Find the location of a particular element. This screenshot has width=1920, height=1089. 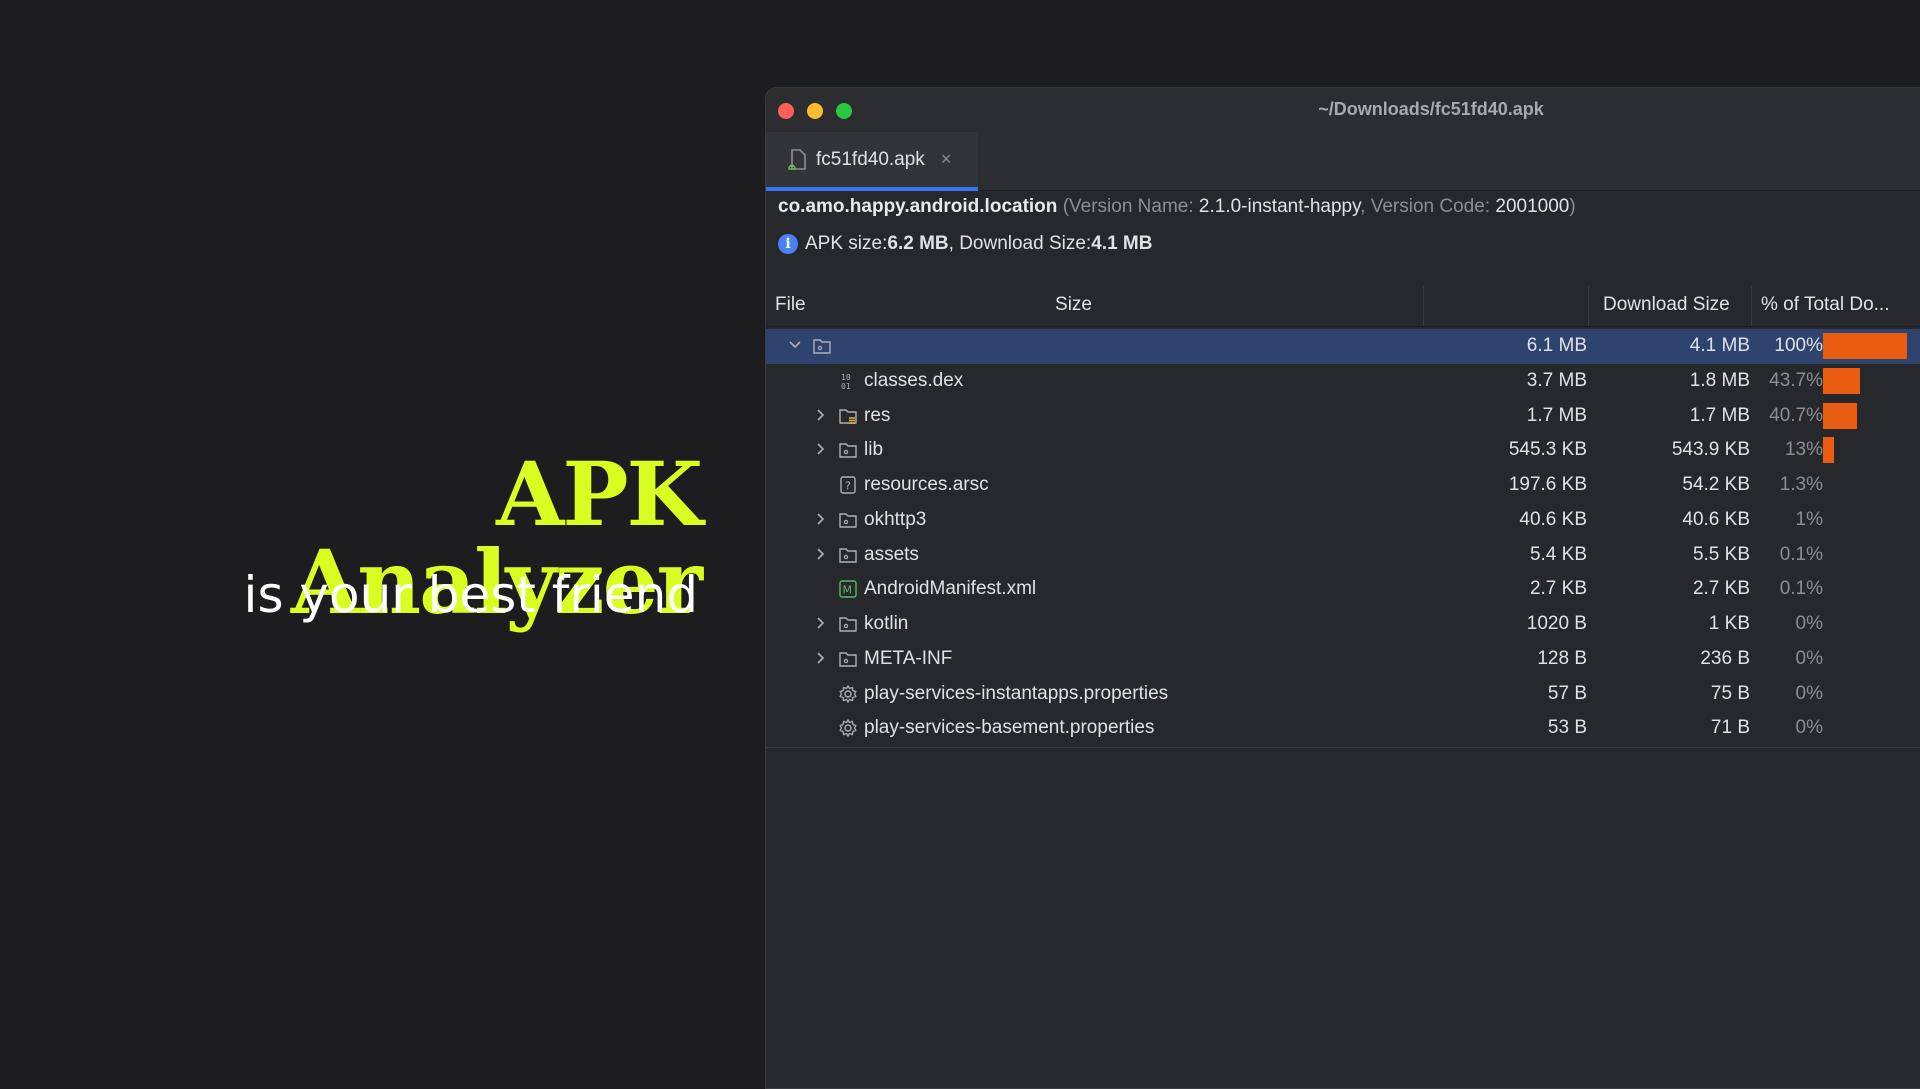

apk-file-icon is located at coordinates (797, 159).